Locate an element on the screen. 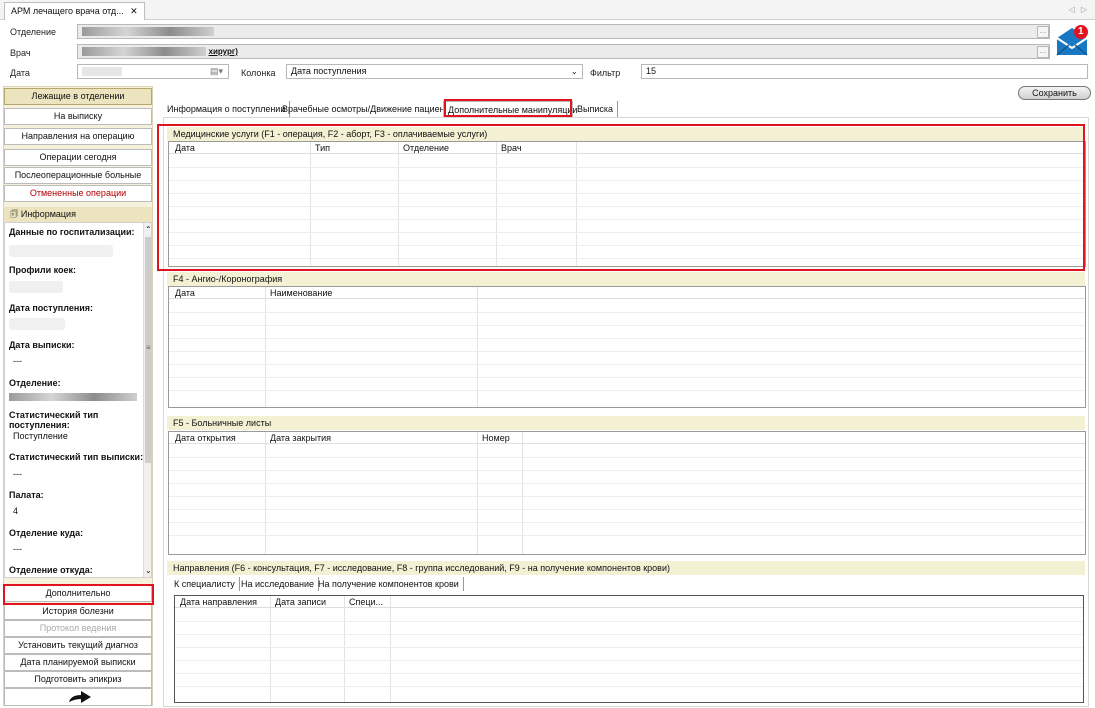 The image size is (1095, 708). info-icon: 🗊 is located at coordinates (14, 214).